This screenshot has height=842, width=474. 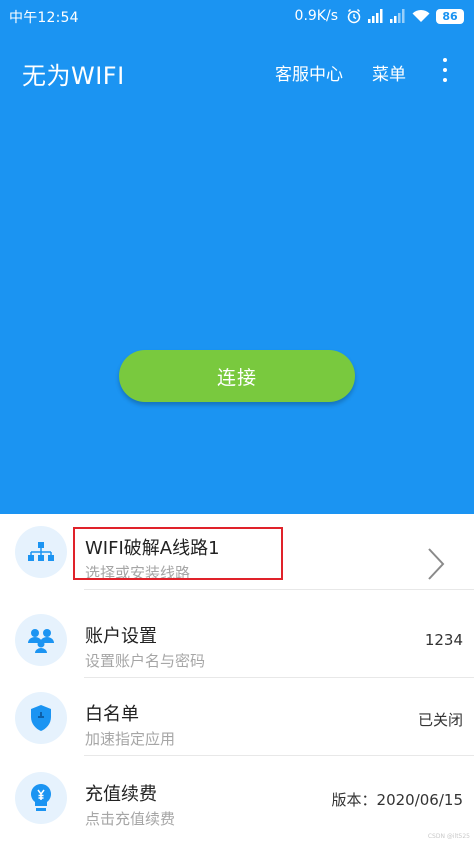 I want to click on list-item-line: WIFI破解A线路1 选择或安装线路, so click(x=237, y=552).